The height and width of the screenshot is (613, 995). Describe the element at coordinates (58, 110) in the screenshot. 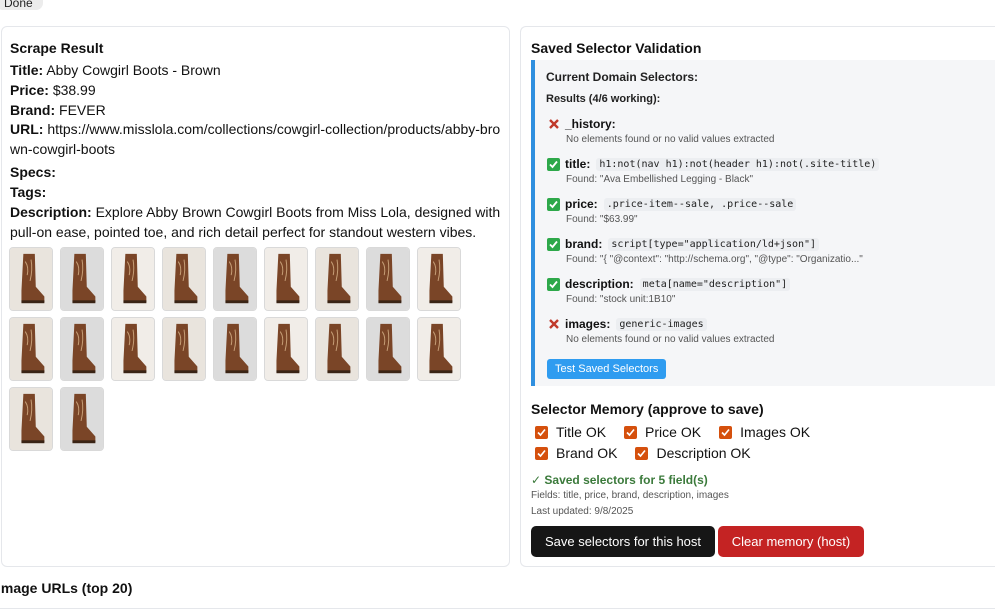

I see `field-brand: Brand: FEVER` at that location.